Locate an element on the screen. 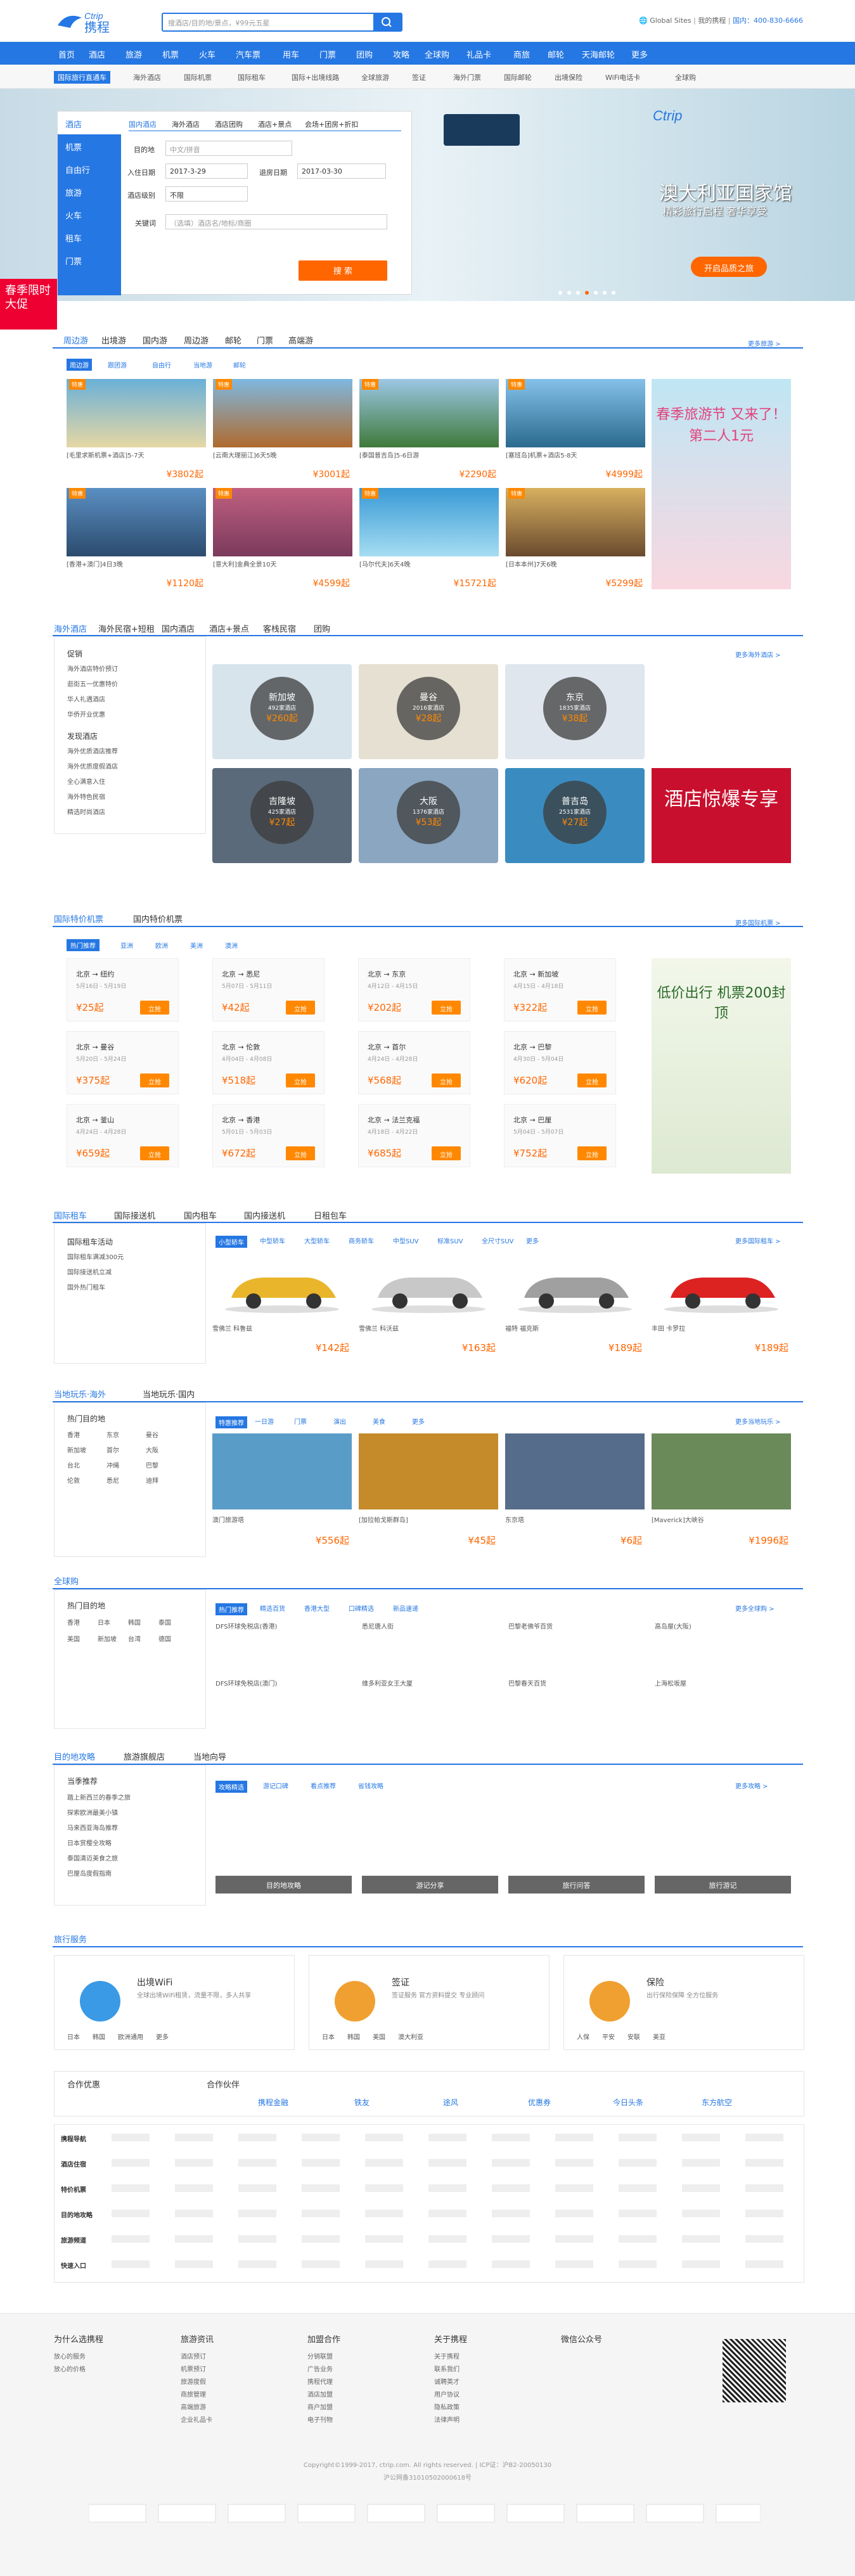 Image resolution: width=855 pixels, height=2576 pixels. fun-subtab: 门票 is located at coordinates (300, 1421).